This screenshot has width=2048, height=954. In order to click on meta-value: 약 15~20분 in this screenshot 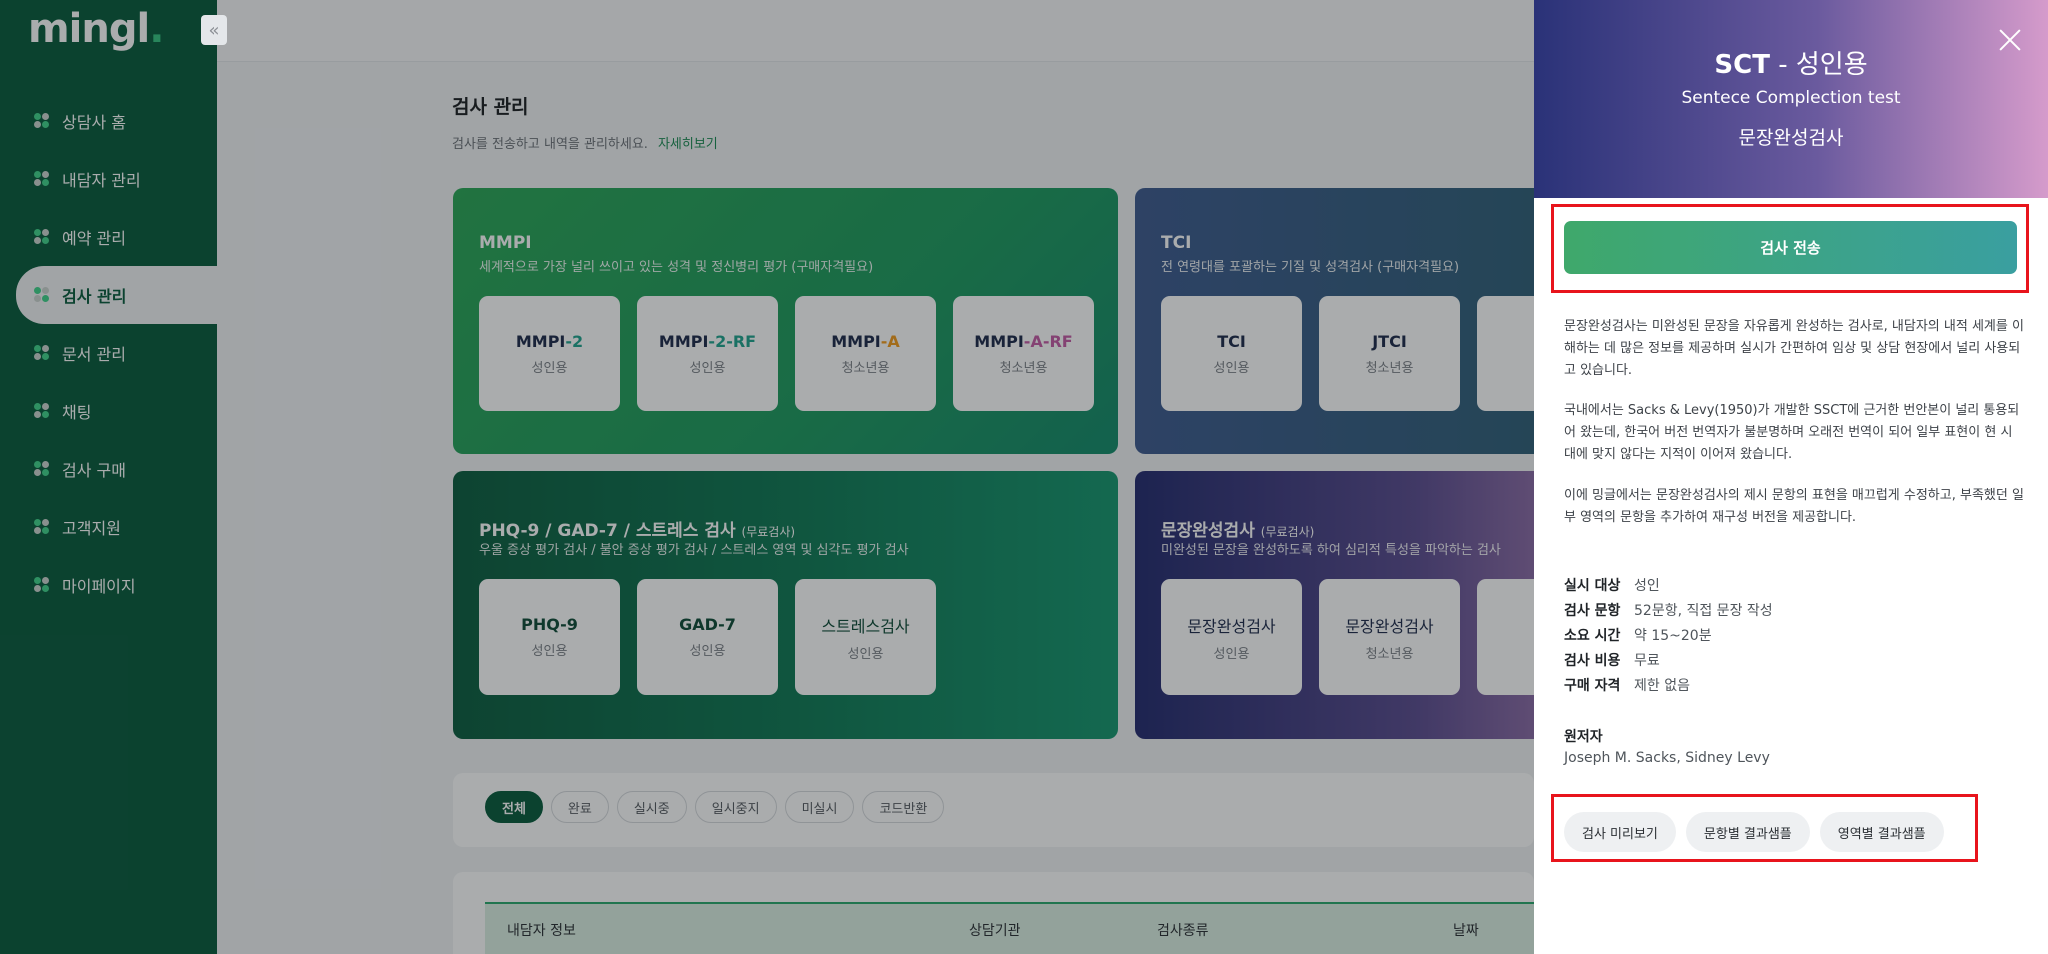, I will do `click(1673, 636)`.